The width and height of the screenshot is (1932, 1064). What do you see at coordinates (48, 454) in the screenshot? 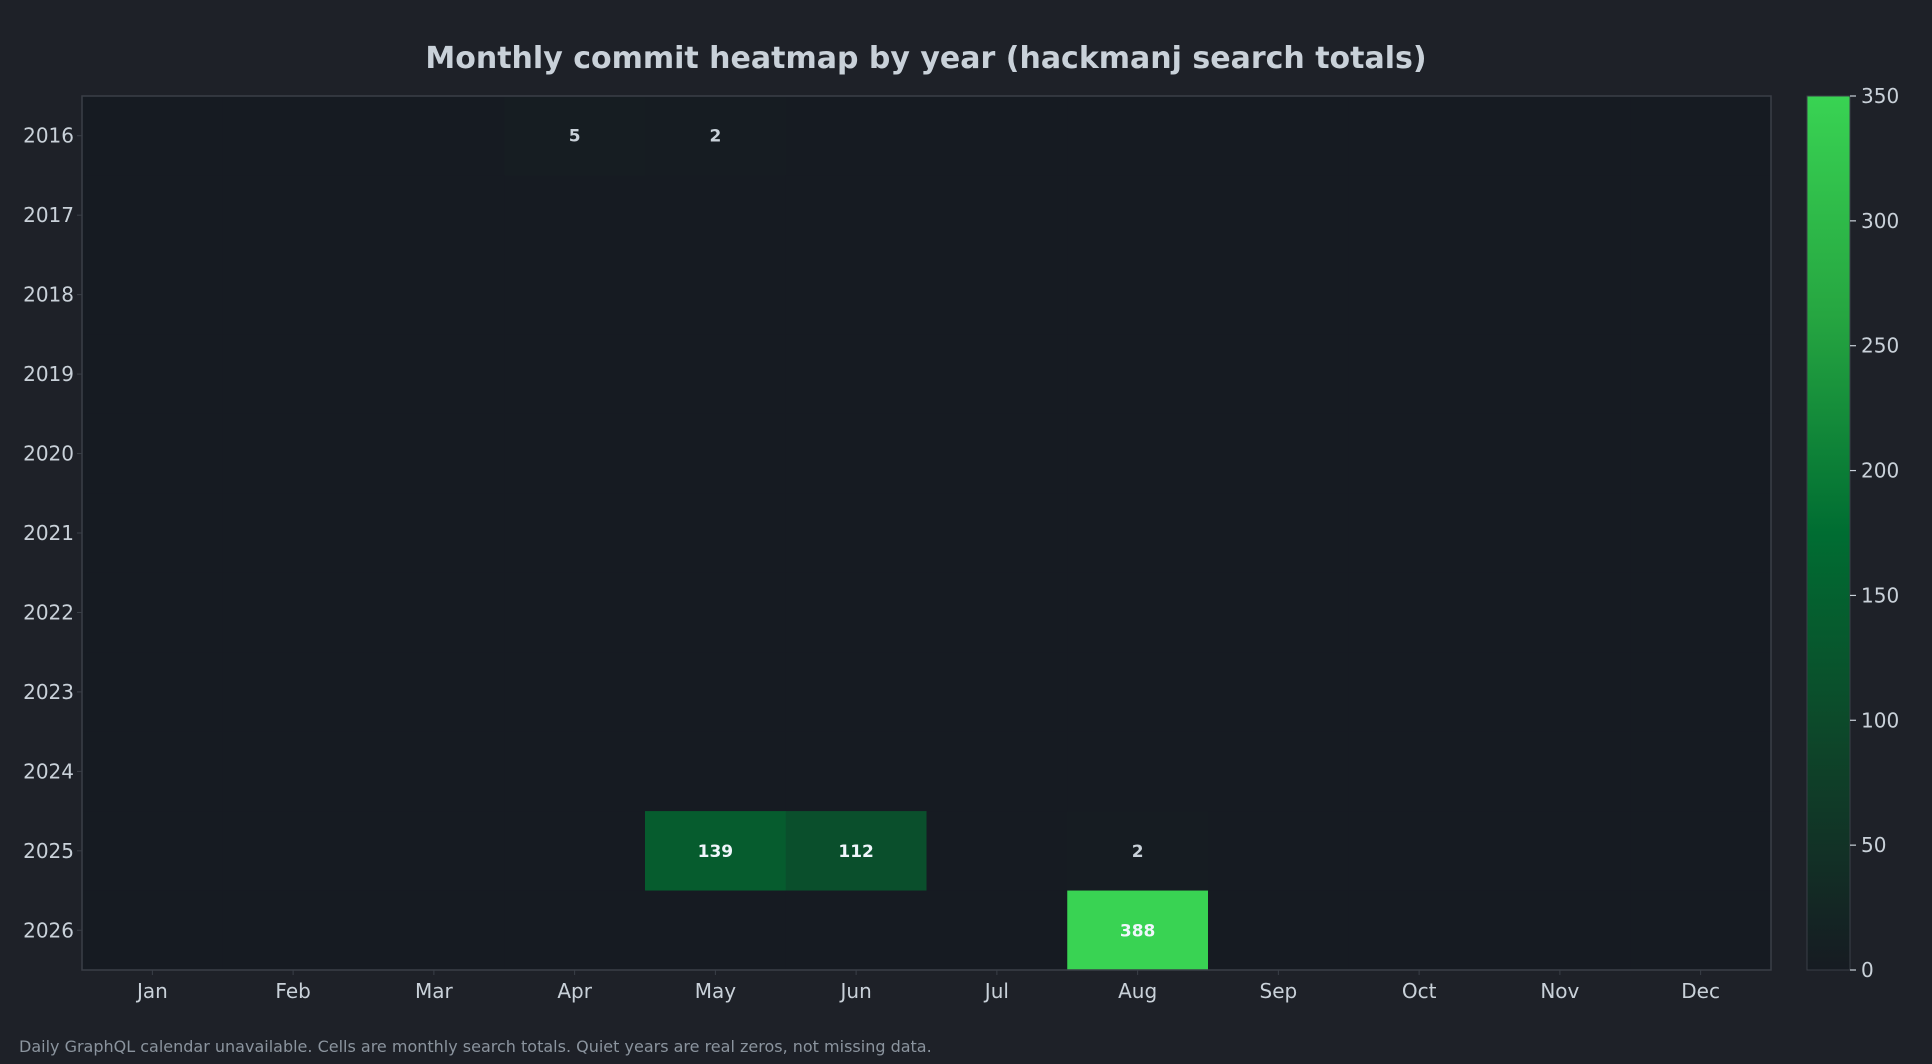
I see `y-tick-label: 2020` at bounding box center [48, 454].